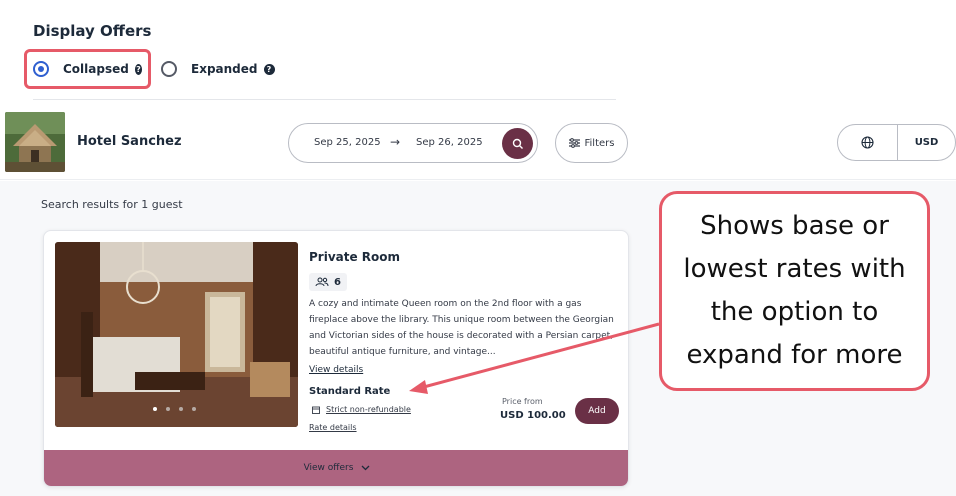  Describe the element at coordinates (41, 69) in the screenshot. I see `collapsed-radio` at that location.